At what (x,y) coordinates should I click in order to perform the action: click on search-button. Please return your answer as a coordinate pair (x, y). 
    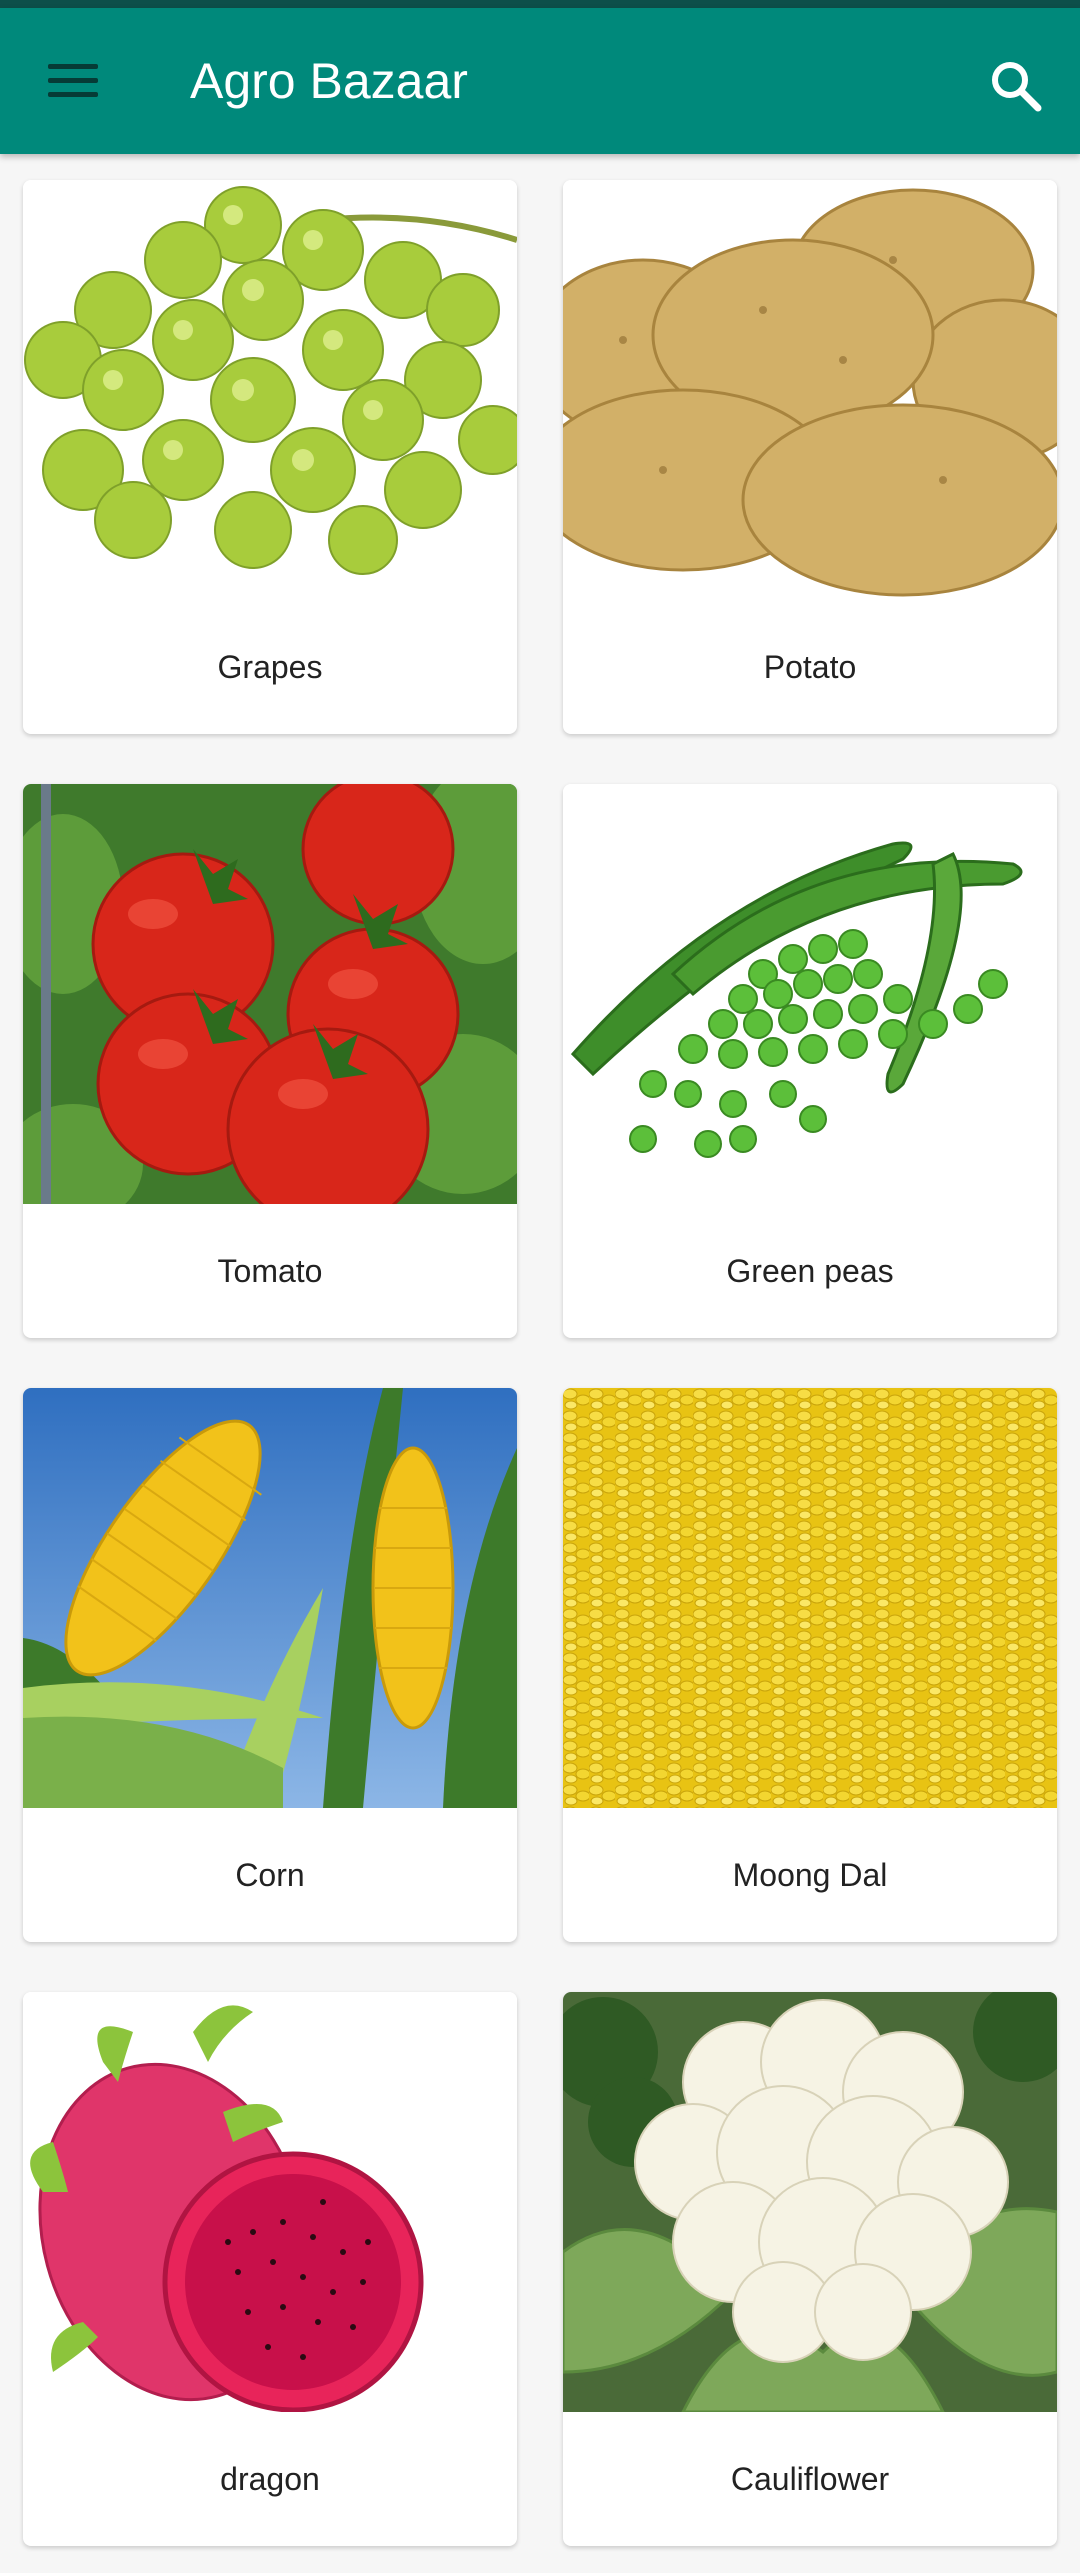
    Looking at the image, I should click on (1016, 86).